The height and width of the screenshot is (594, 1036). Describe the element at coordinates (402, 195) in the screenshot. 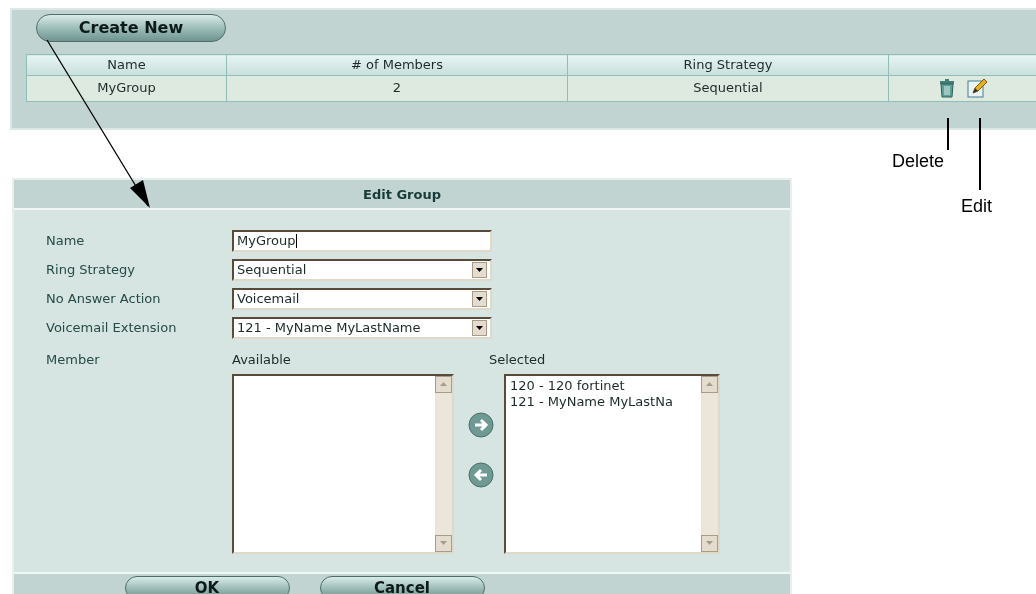

I see `dialog-title: Edit Group` at that location.